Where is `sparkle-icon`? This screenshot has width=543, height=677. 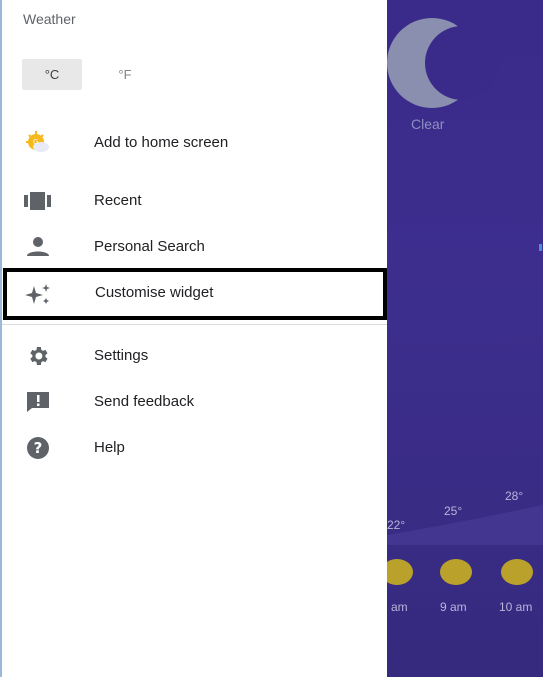
sparkle-icon is located at coordinates (39, 294).